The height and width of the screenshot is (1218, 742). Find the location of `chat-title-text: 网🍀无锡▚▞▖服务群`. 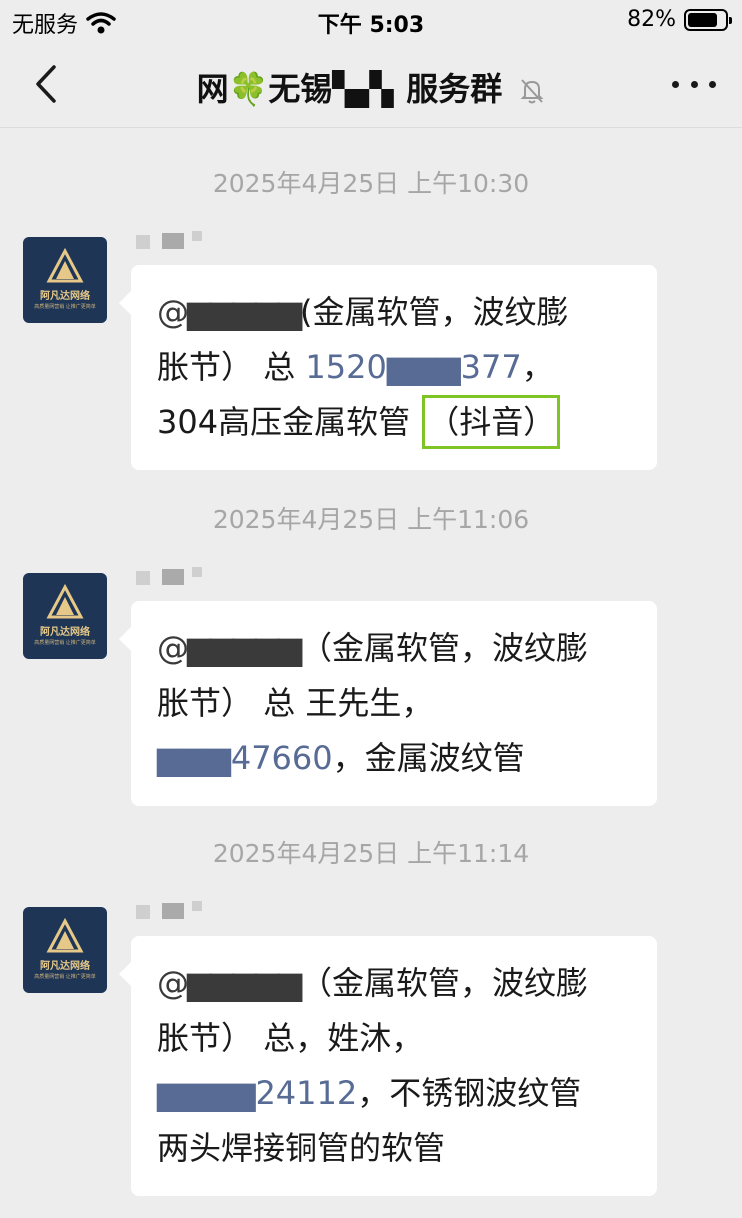

chat-title-text: 网🍀无锡▚▞▖服务群 is located at coordinates (349, 89).